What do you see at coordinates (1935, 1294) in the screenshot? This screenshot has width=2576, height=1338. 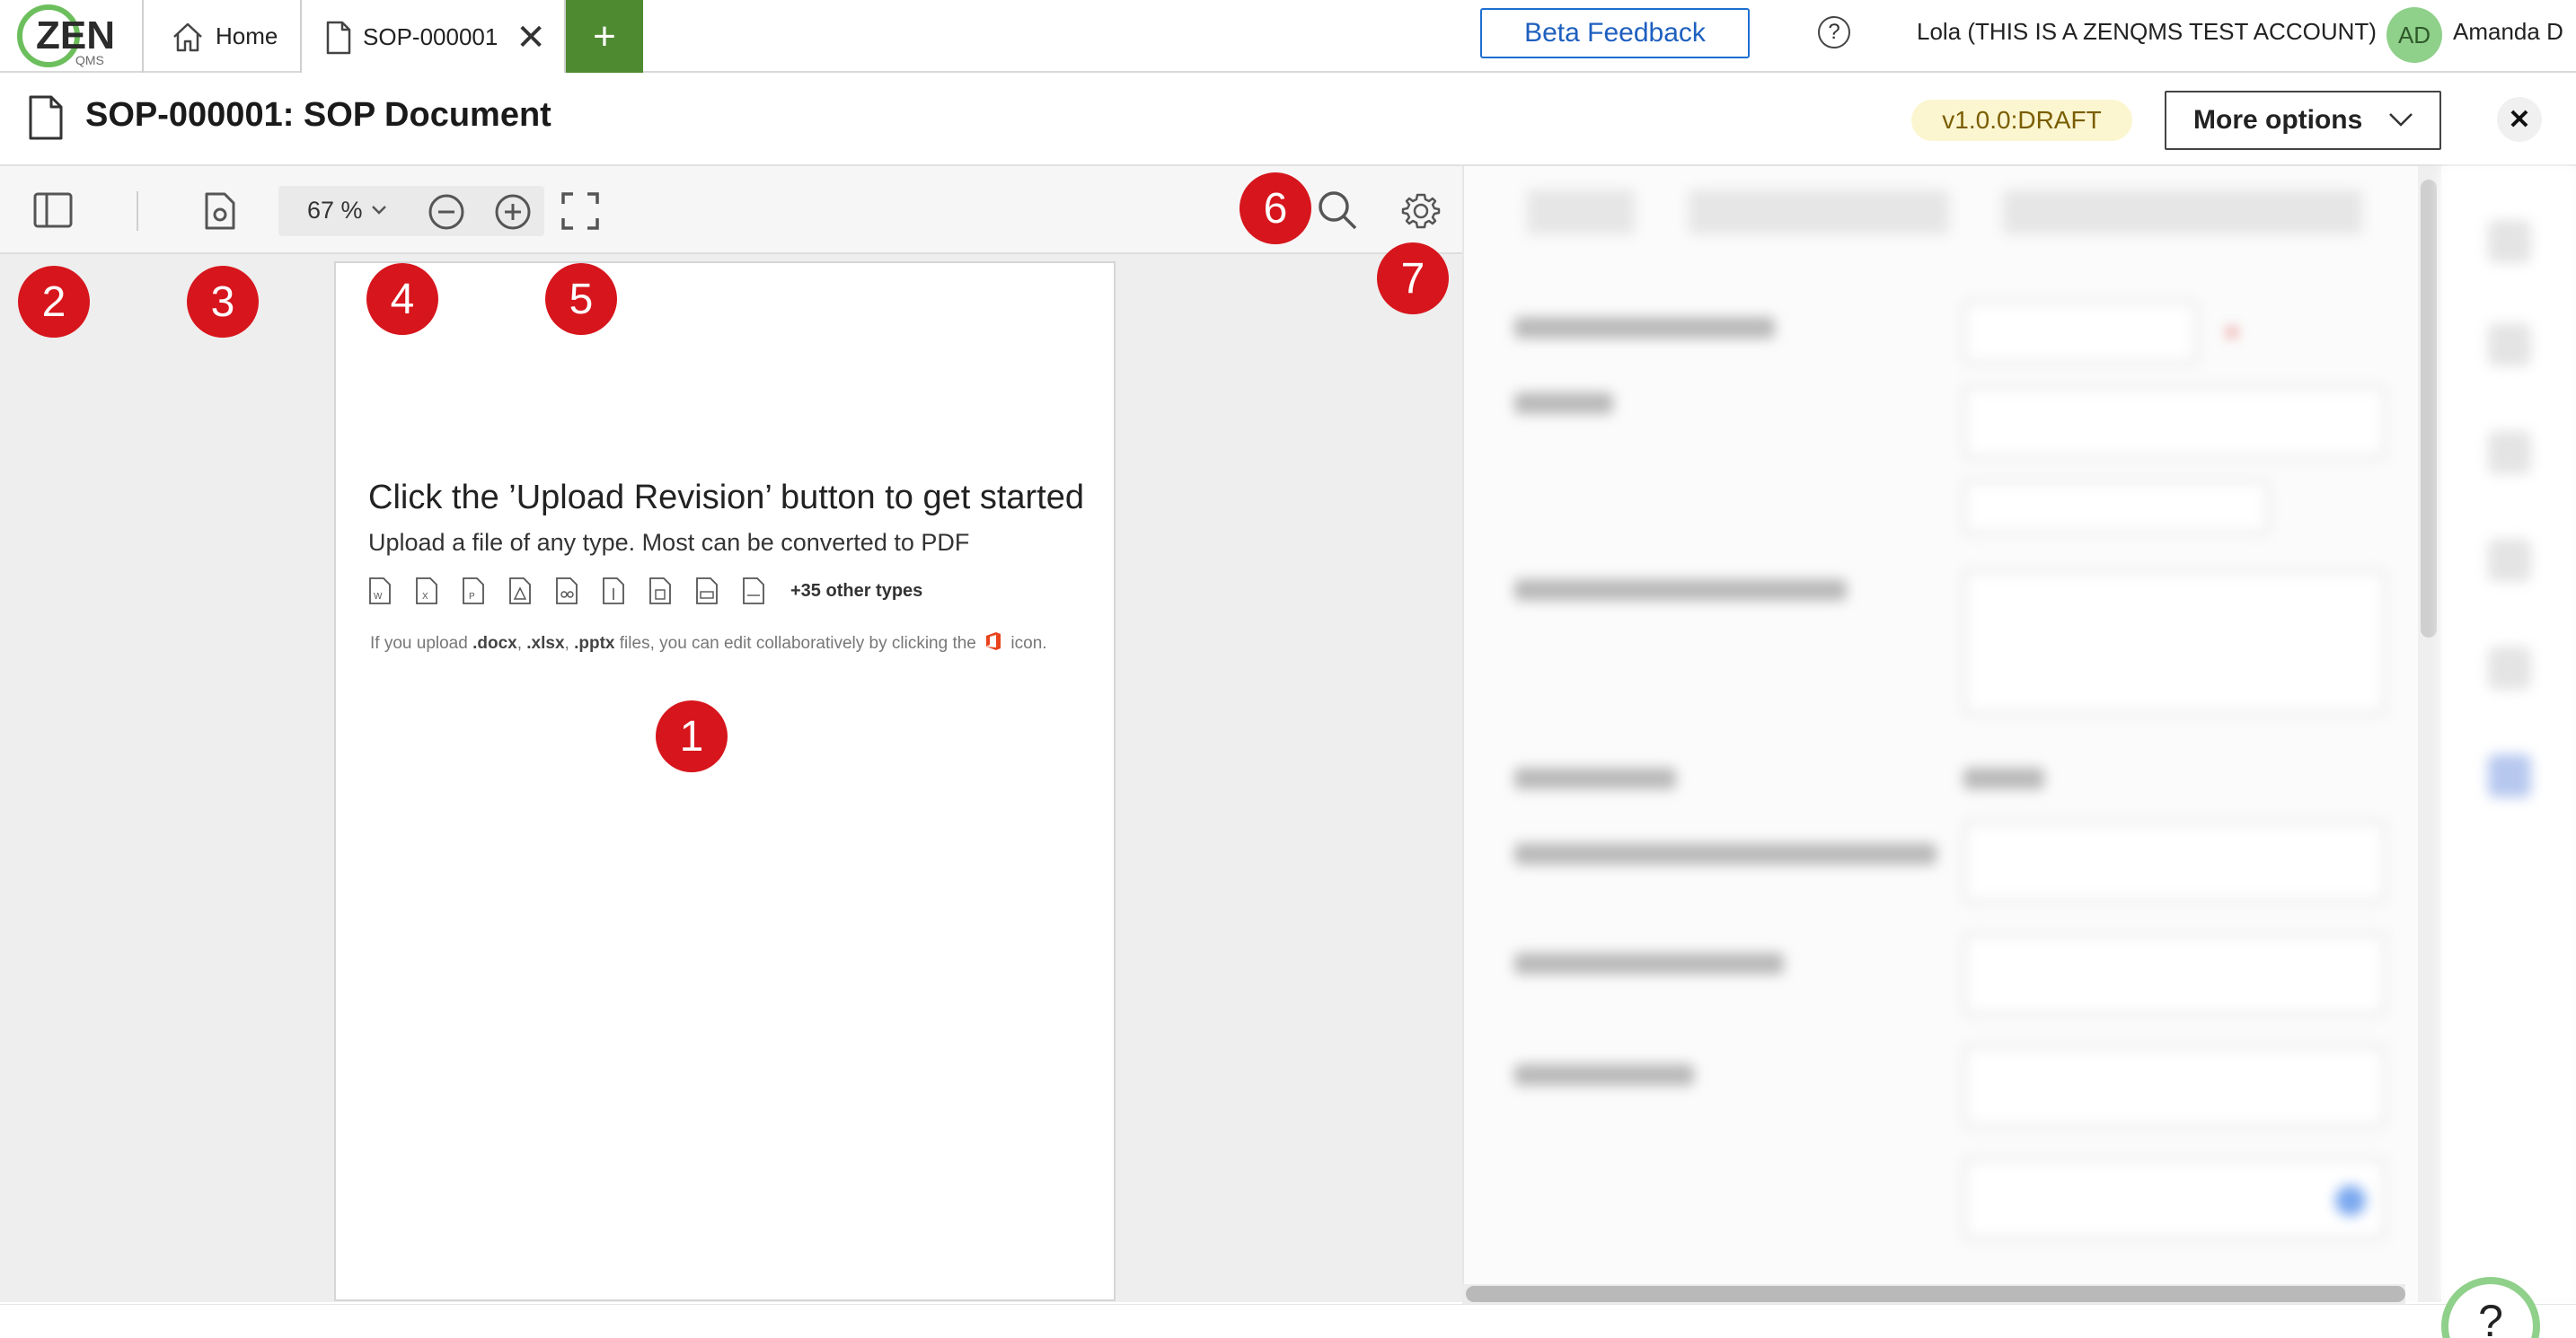 I see `horizontal-scrollbar-thumb` at bounding box center [1935, 1294].